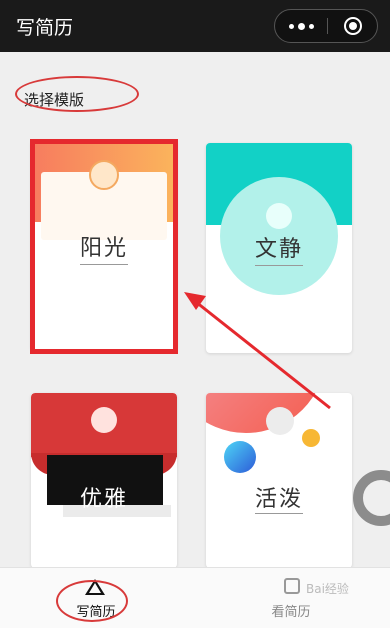 This screenshot has height=628, width=390. Describe the element at coordinates (292, 586) in the screenshot. I see `document-icon` at that location.